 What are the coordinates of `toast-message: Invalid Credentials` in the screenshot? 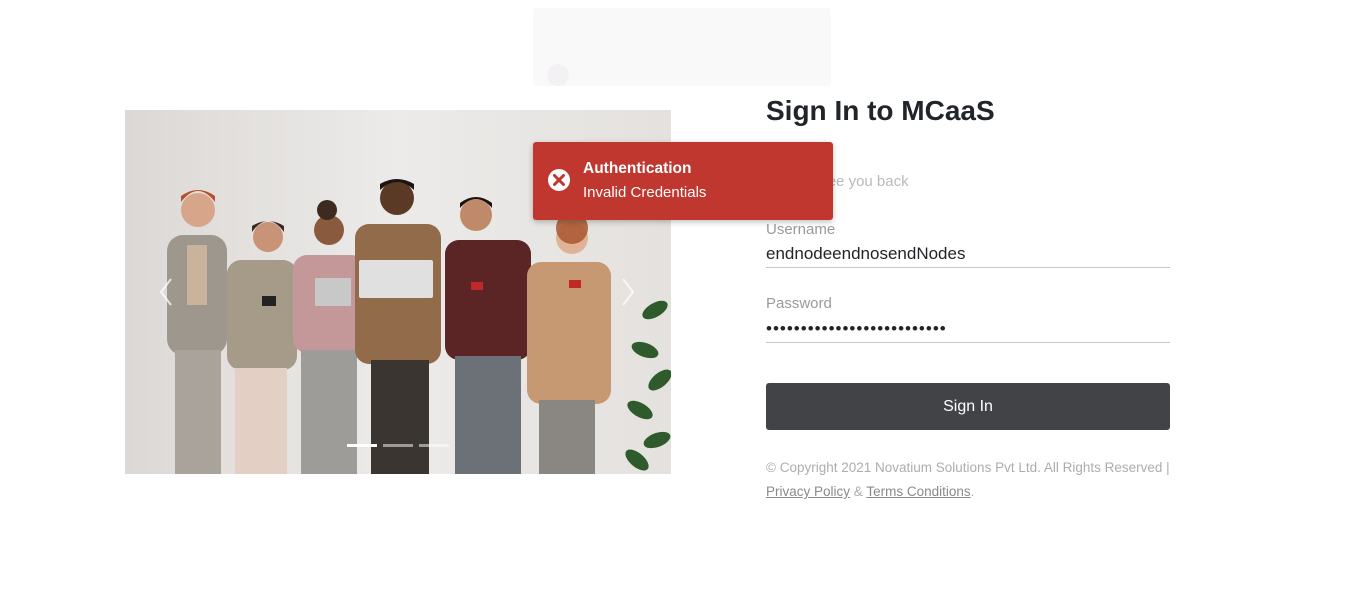 It's located at (645, 192).